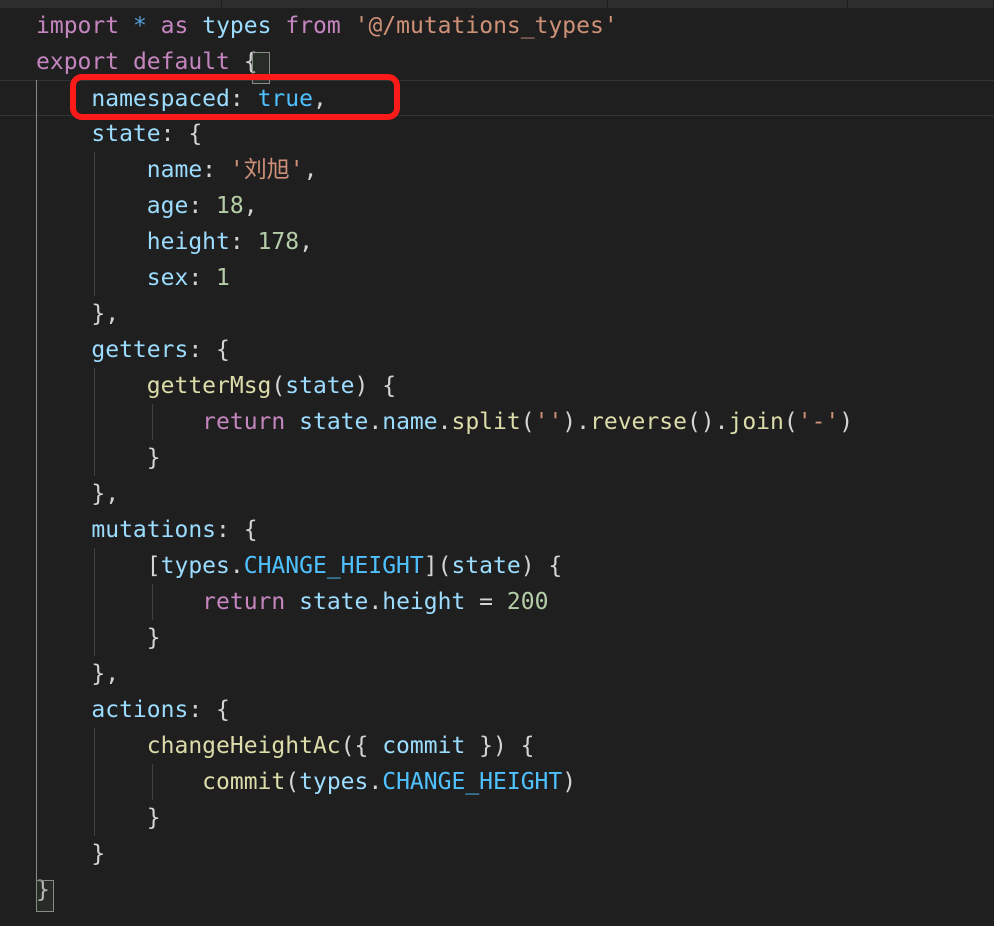 This screenshot has width=994, height=926. Describe the element at coordinates (541, 566) in the screenshot. I see `token-op: ) {` at that location.